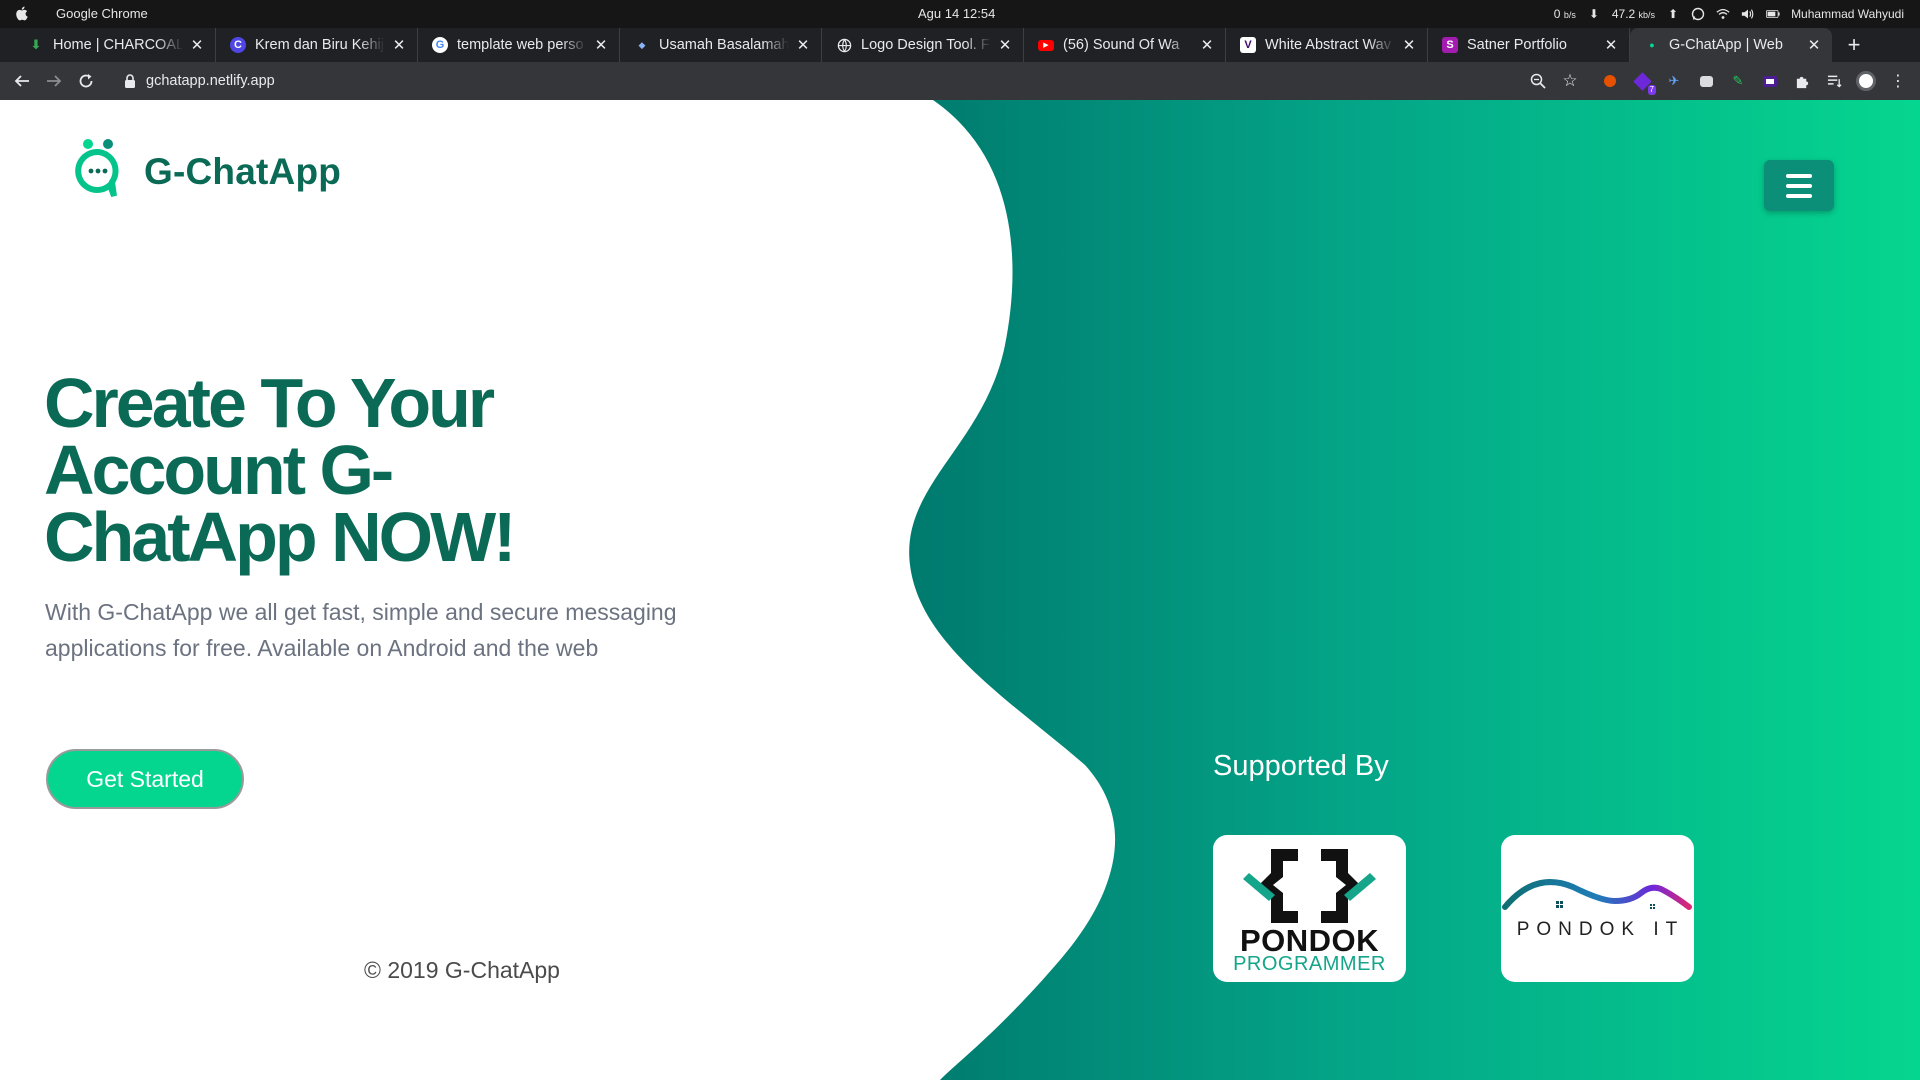  Describe the element at coordinates (102, 13) in the screenshot. I see `active-app-name: Google Chrome` at that location.